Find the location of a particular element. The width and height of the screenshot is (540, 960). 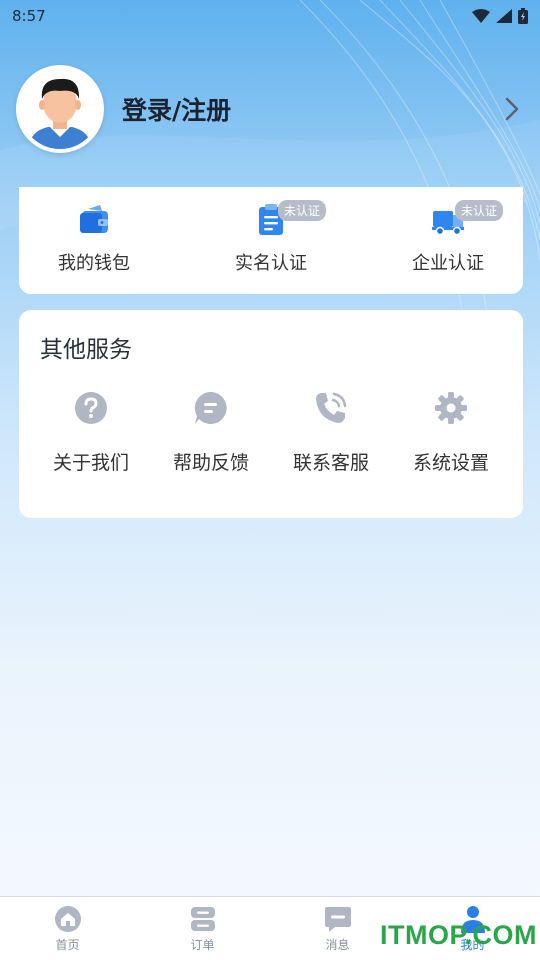

quick-actions-card: 我的钱包 实名认证 未认证 企业认证 未认证 is located at coordinates (271, 240).